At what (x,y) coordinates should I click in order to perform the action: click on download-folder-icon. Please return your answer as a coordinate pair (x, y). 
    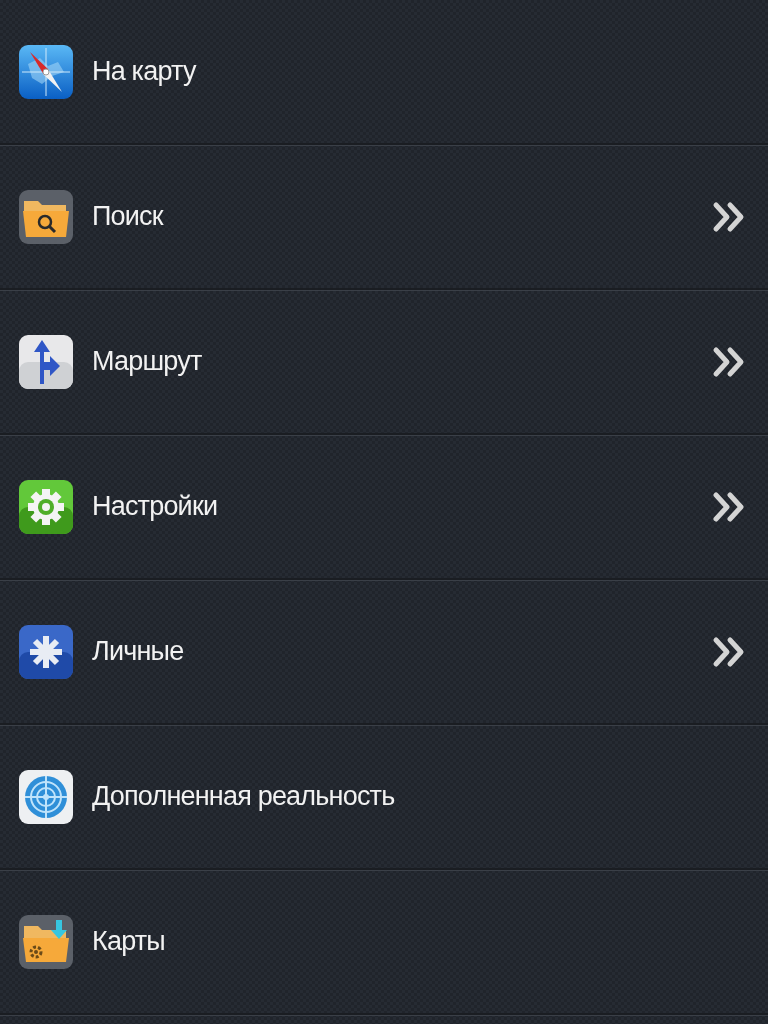
    Looking at the image, I should click on (46, 941).